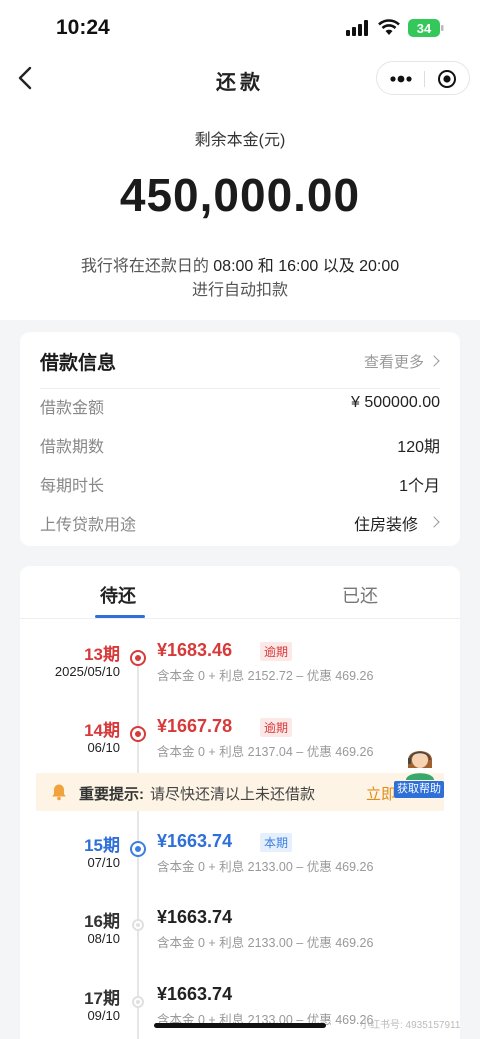 The image size is (480, 1039). What do you see at coordinates (239, 290) in the screenshot?
I see `auto-debit-note-line2: 进行自动扣款` at bounding box center [239, 290].